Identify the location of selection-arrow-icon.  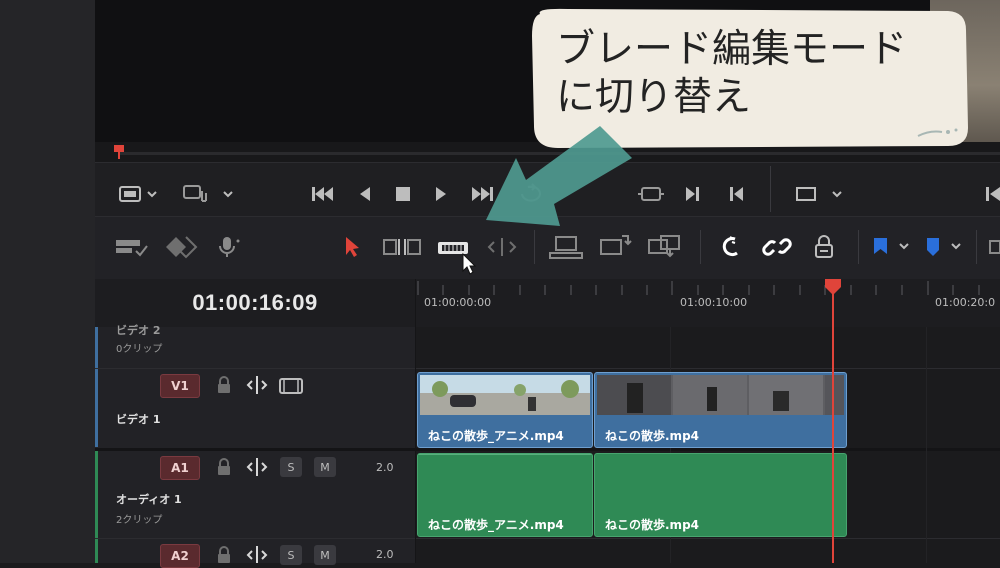
(352, 247).